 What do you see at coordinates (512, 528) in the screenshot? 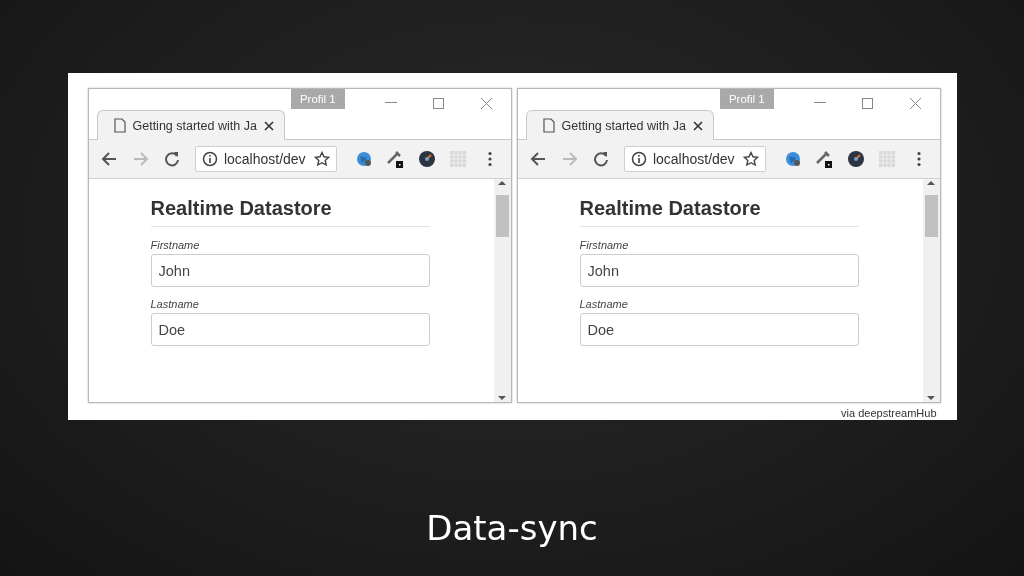
I see `slide-title: Data-sync` at bounding box center [512, 528].